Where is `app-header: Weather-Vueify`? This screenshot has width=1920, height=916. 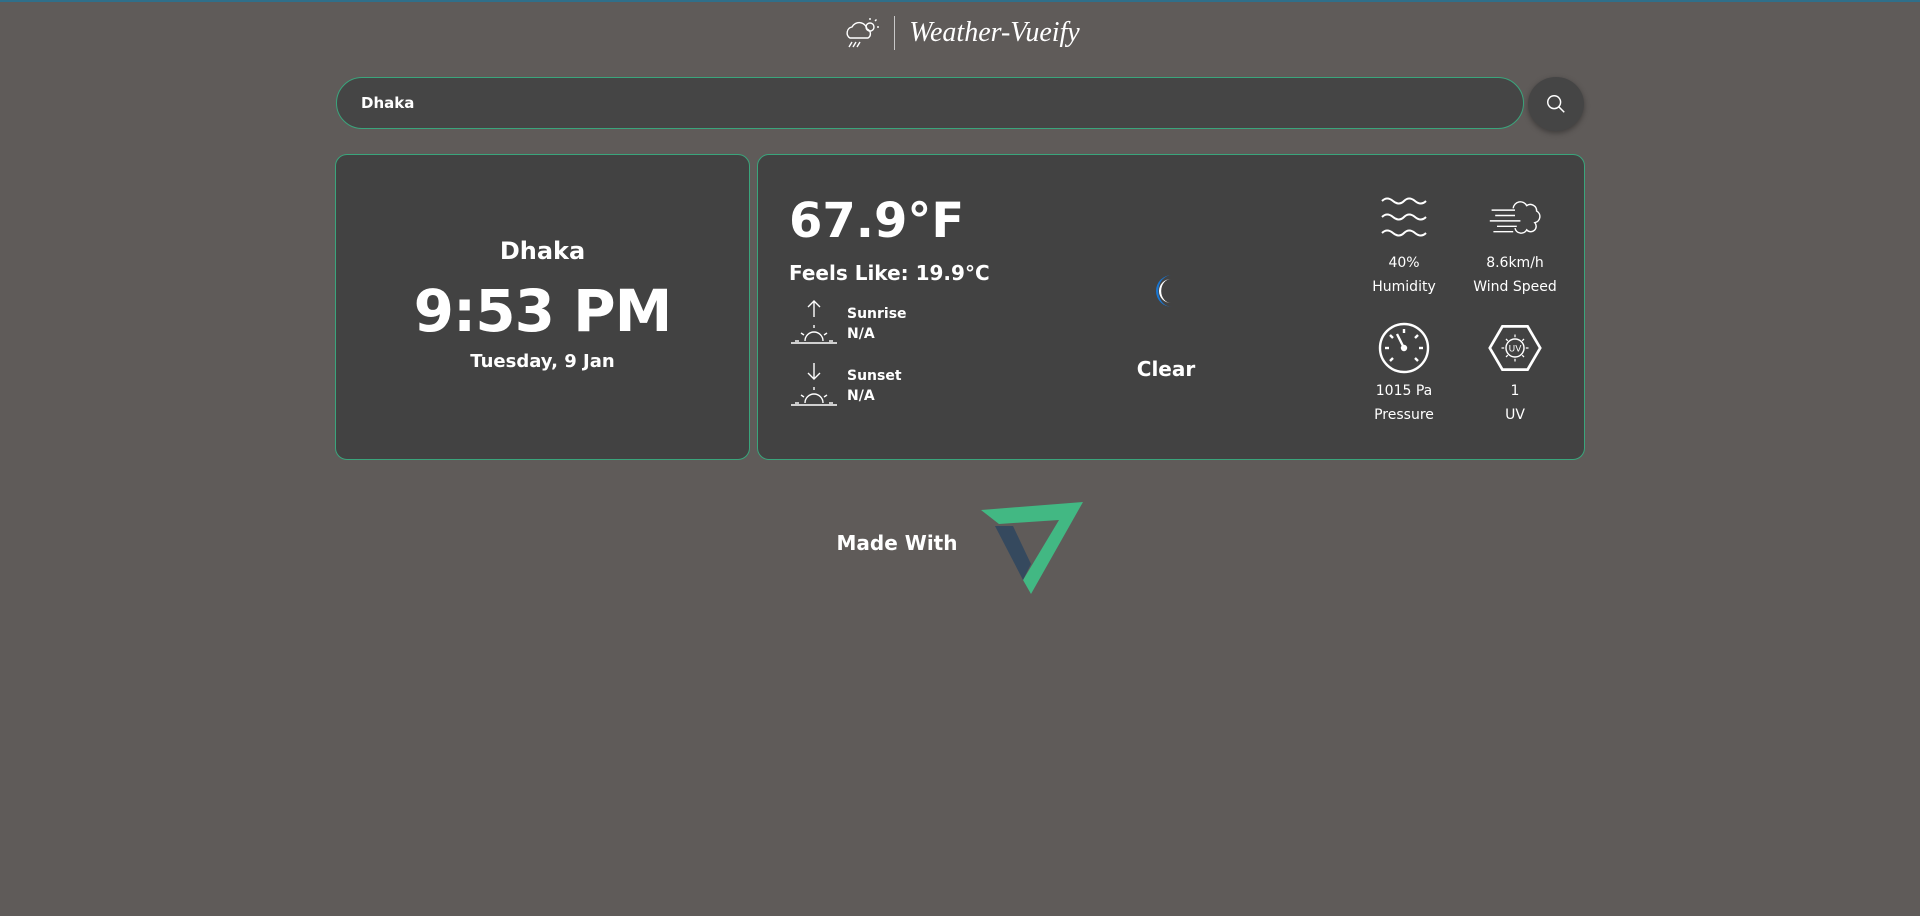
app-header: Weather-Vueify is located at coordinates (960, 33).